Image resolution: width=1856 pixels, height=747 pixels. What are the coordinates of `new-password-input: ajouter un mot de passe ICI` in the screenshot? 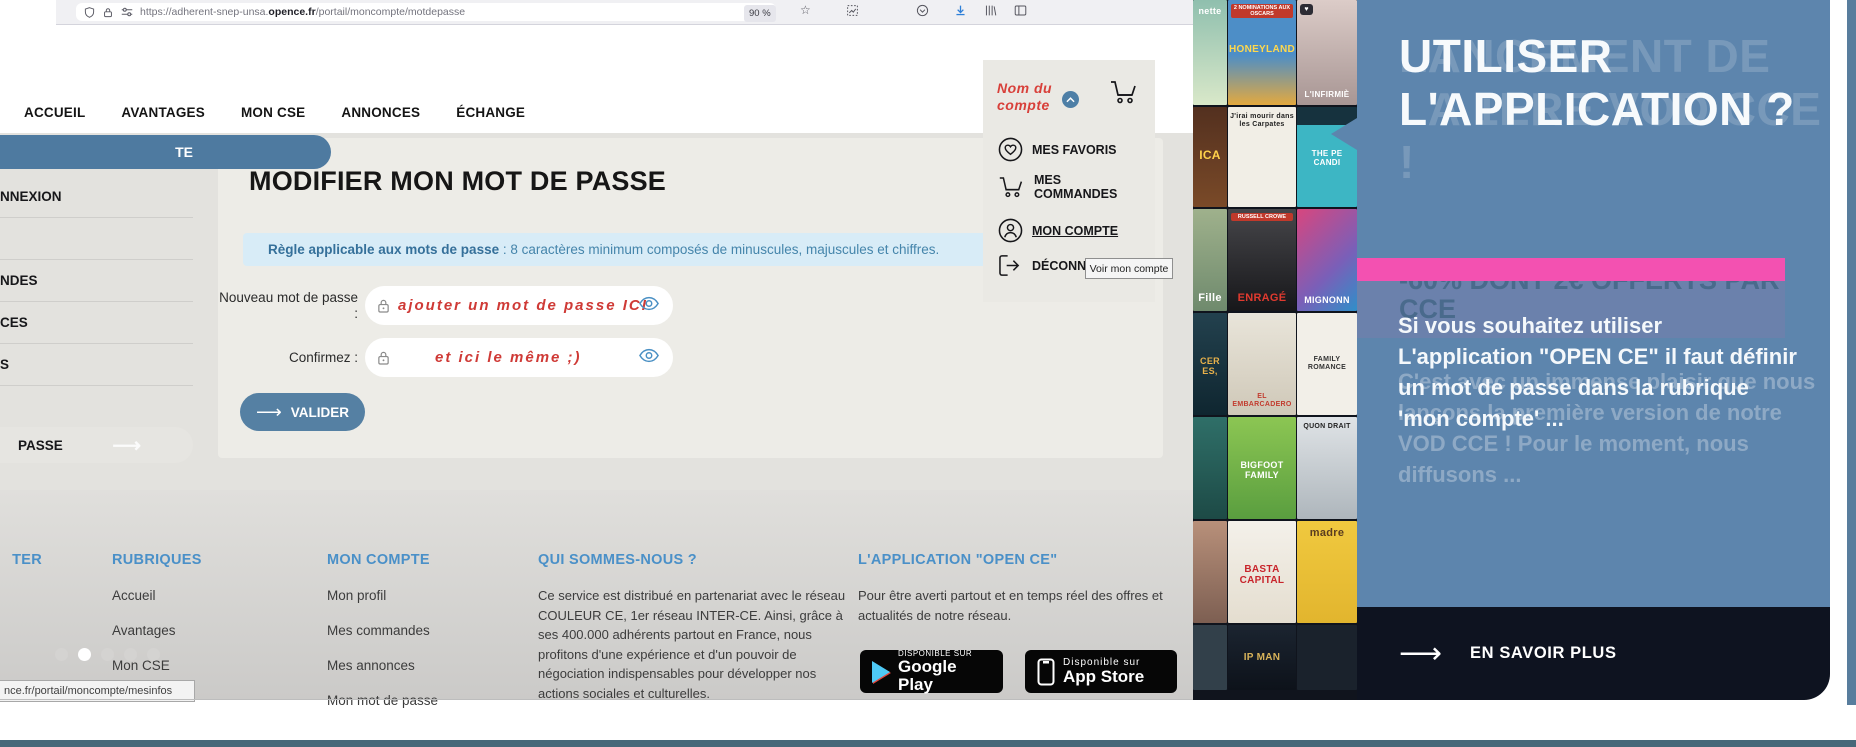 It's located at (519, 305).